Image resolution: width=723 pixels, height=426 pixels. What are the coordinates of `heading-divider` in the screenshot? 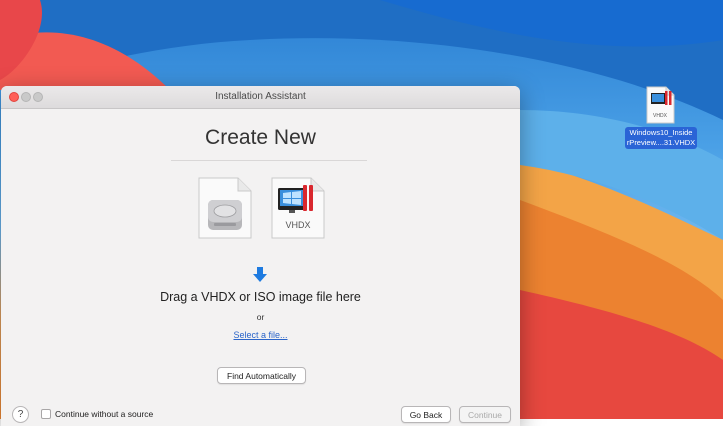 It's located at (269, 160).